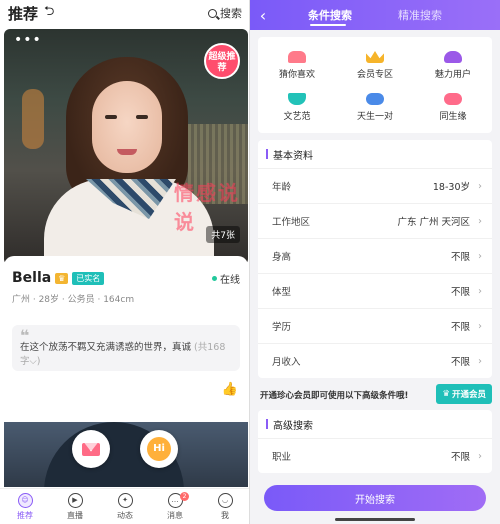 This screenshot has height=524, width=500. Describe the element at coordinates (296, 75) in the screenshot. I see `category-label: 猜你喜欢` at that location.